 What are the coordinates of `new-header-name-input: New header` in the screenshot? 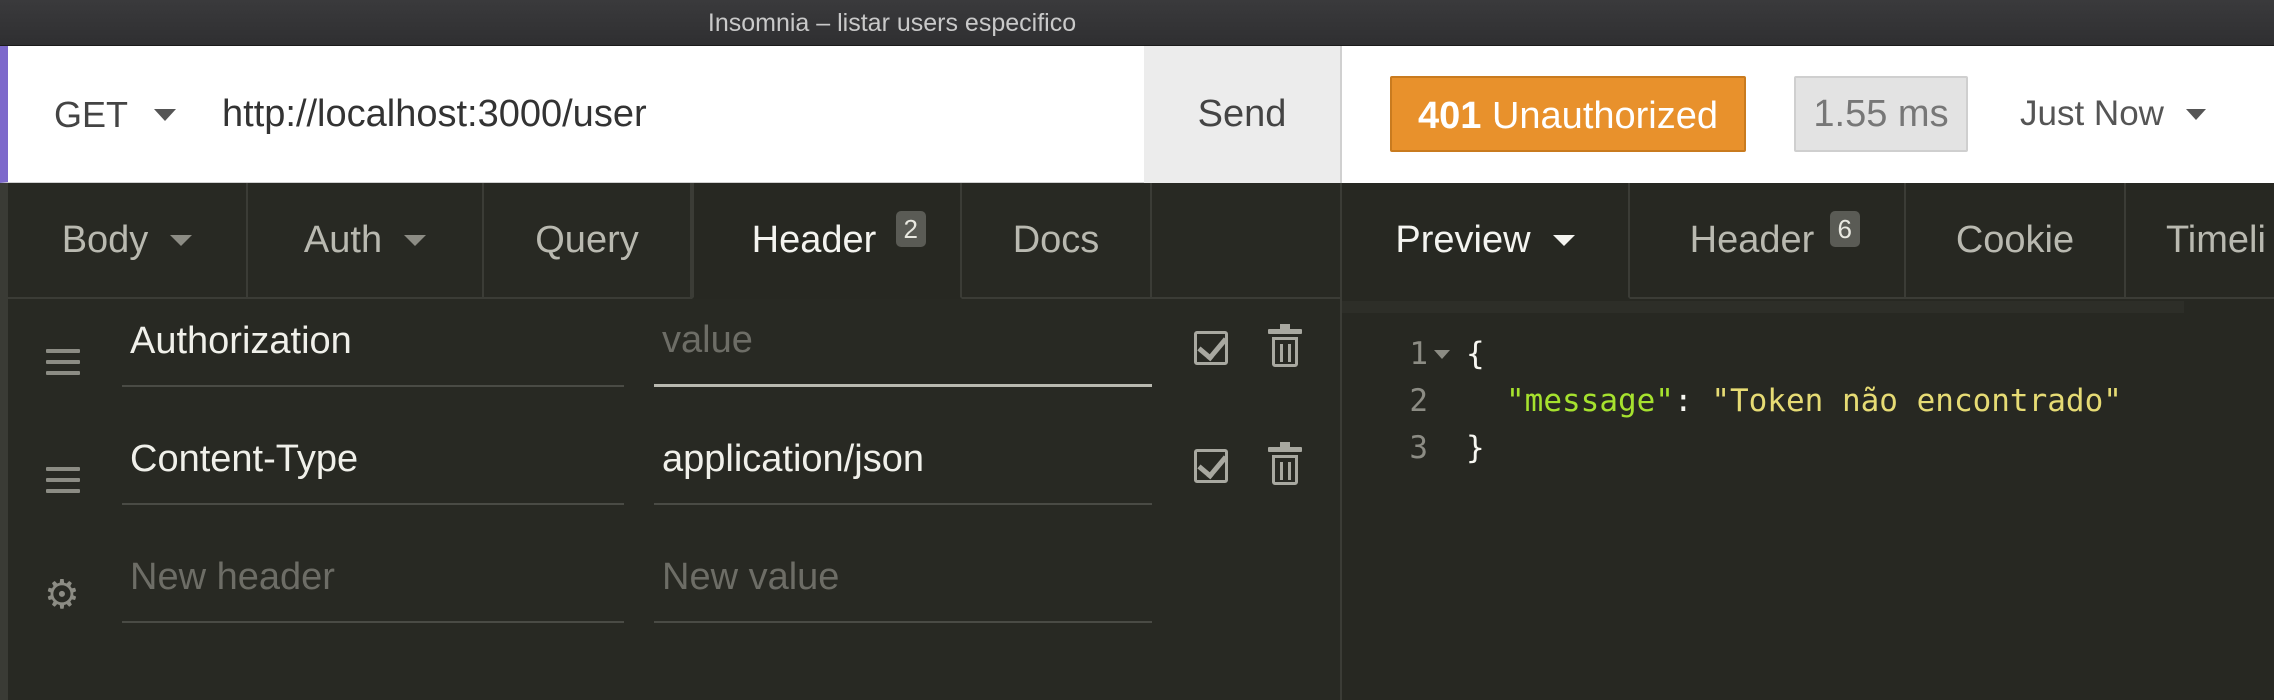 It's located at (373, 579).